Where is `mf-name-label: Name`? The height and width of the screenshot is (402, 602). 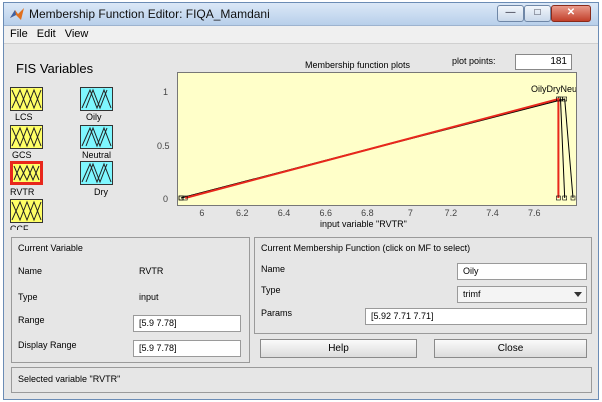 mf-name-label: Name is located at coordinates (273, 269).